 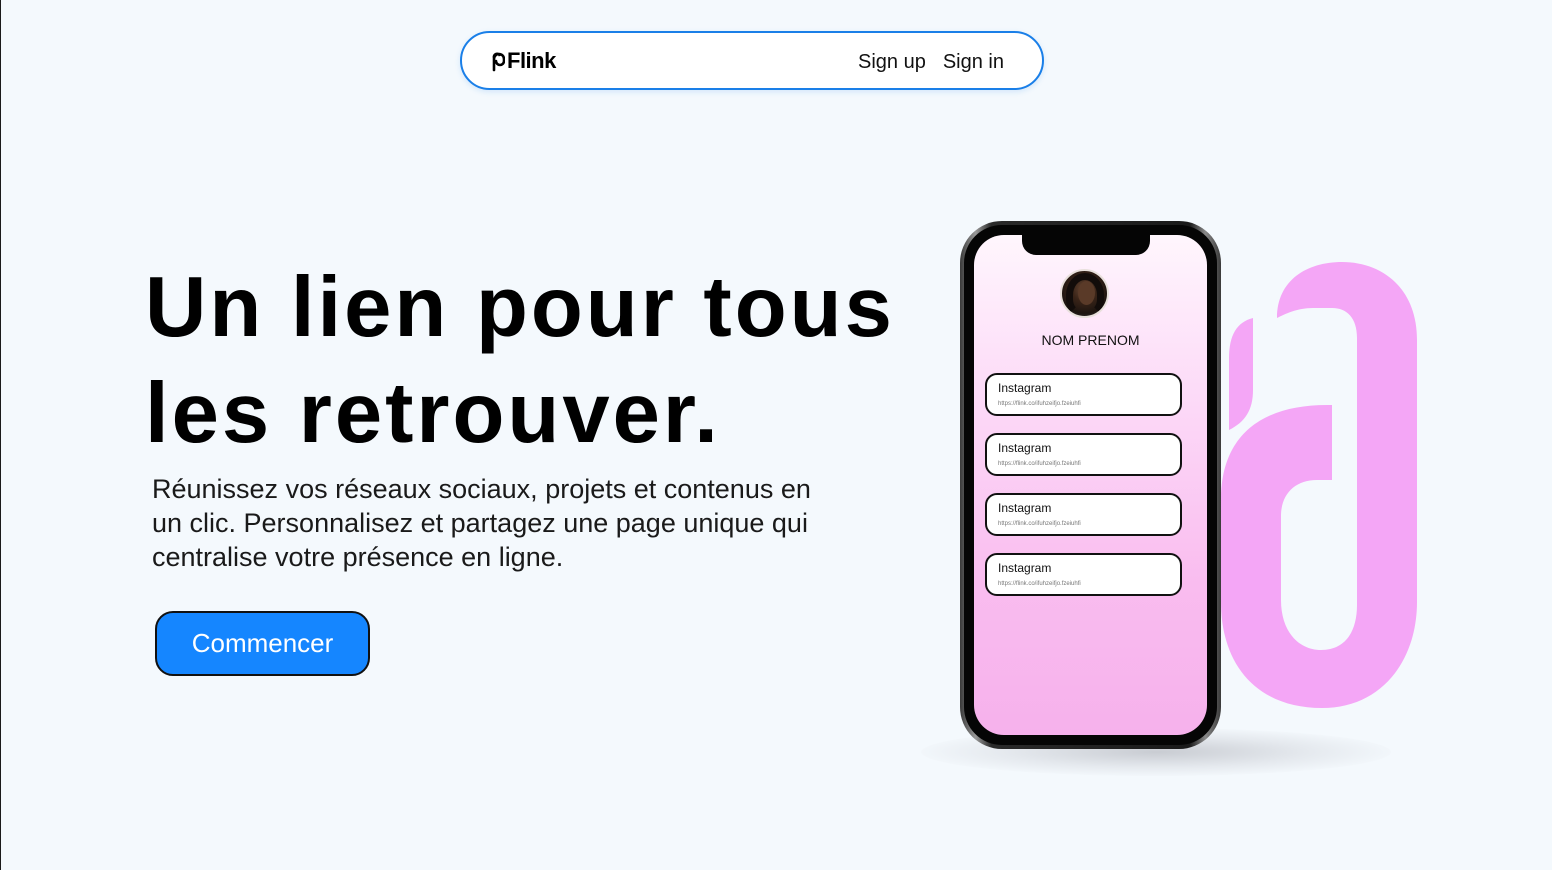 I want to click on phone-notch, so click(x=1086, y=245).